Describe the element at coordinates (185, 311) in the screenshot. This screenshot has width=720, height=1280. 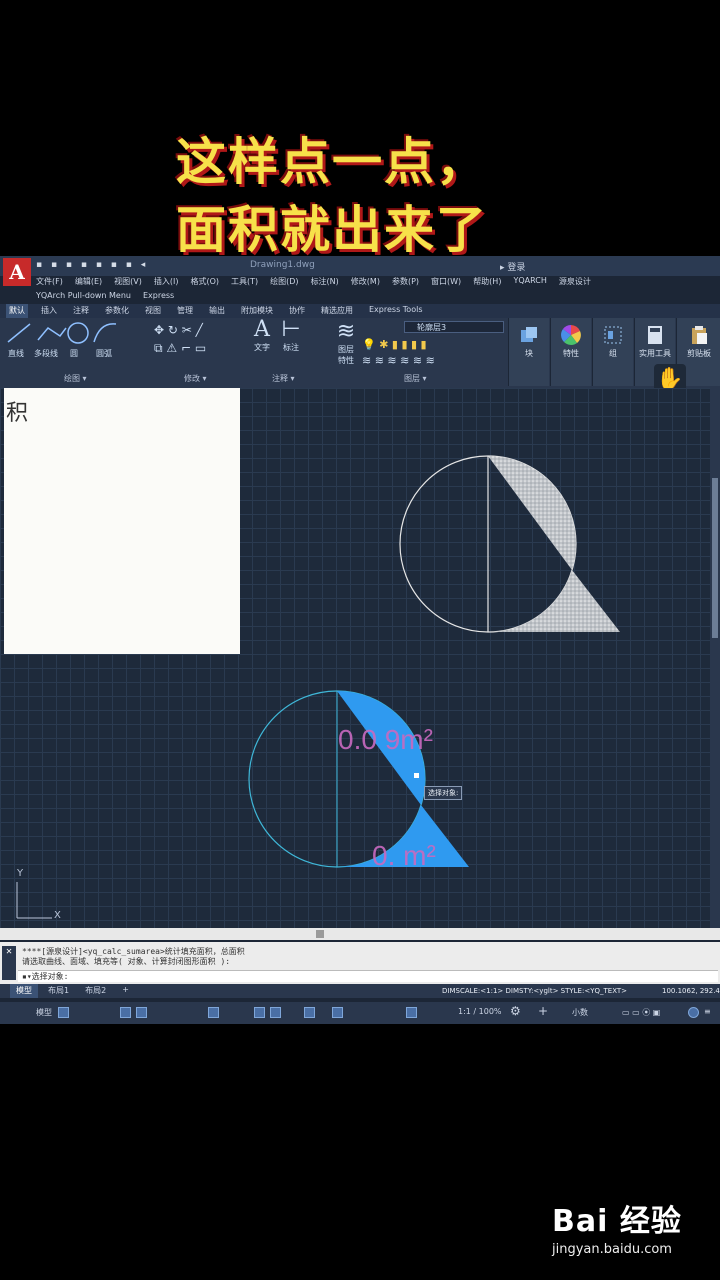
I see `tab-manage: 管理` at that location.